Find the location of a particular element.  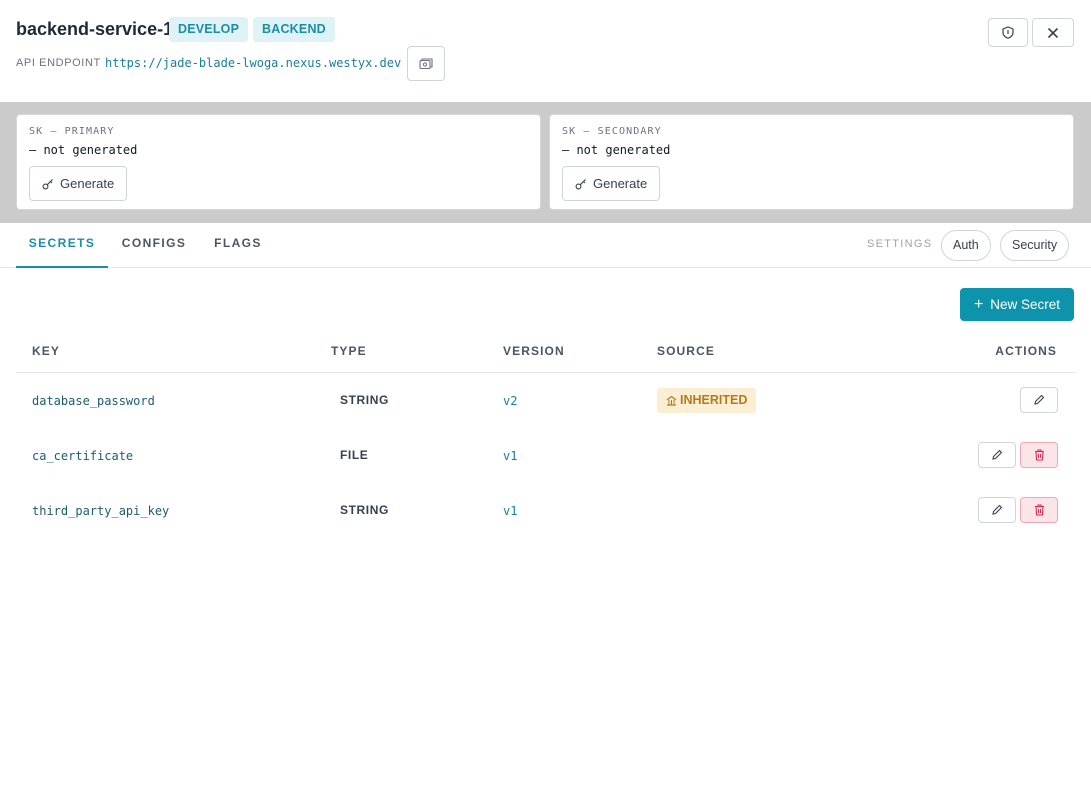

primary-key-card: SK — PRIMARY — not generated Generate is located at coordinates (278, 162).